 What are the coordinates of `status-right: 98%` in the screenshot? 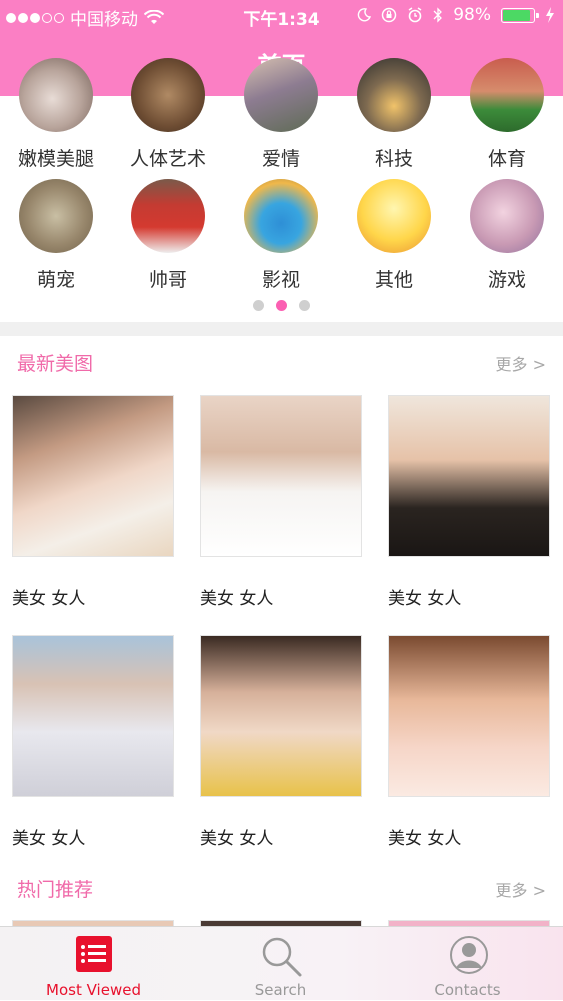 It's located at (456, 15).